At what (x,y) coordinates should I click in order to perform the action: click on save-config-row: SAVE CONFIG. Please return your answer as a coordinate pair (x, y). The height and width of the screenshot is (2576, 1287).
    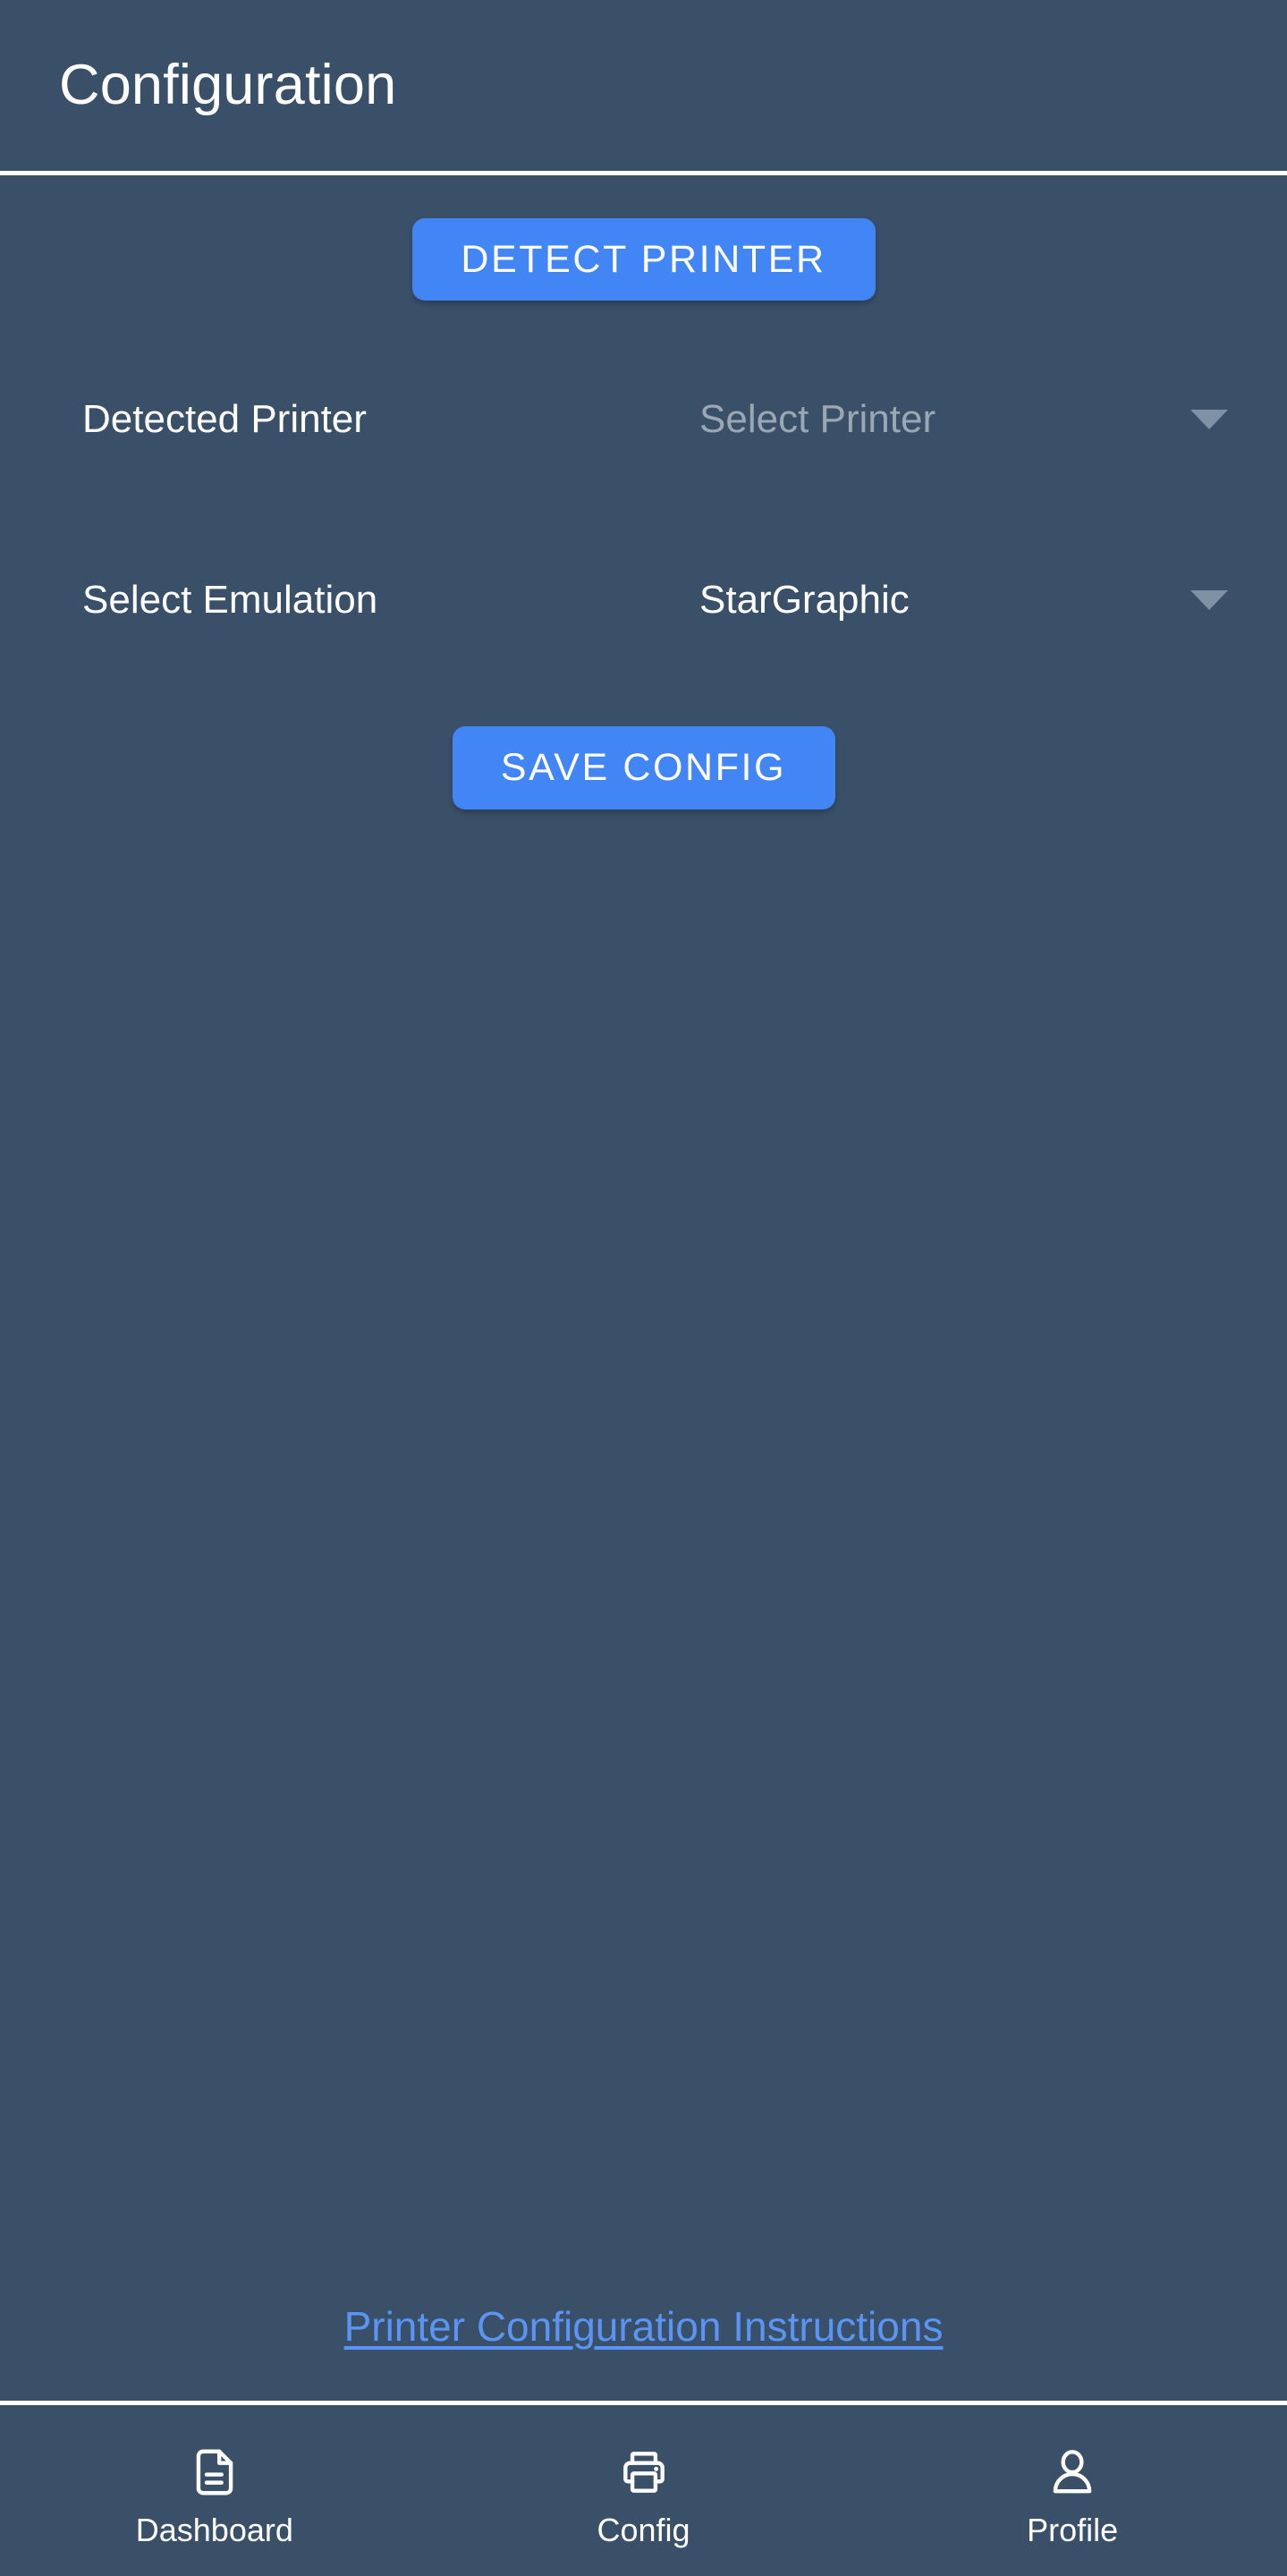
    Looking at the image, I should click on (643, 767).